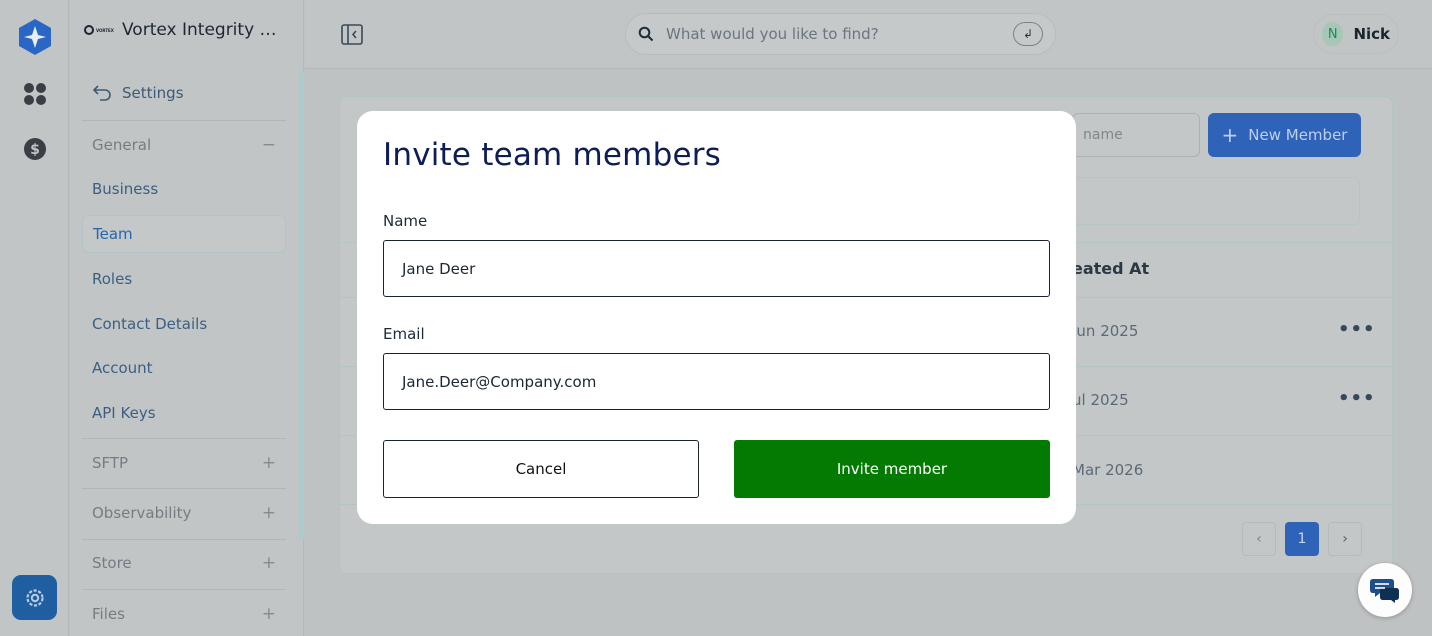 This screenshot has height=636, width=1432. Describe the element at coordinates (404, 334) in the screenshot. I see `email-label: Email` at that location.